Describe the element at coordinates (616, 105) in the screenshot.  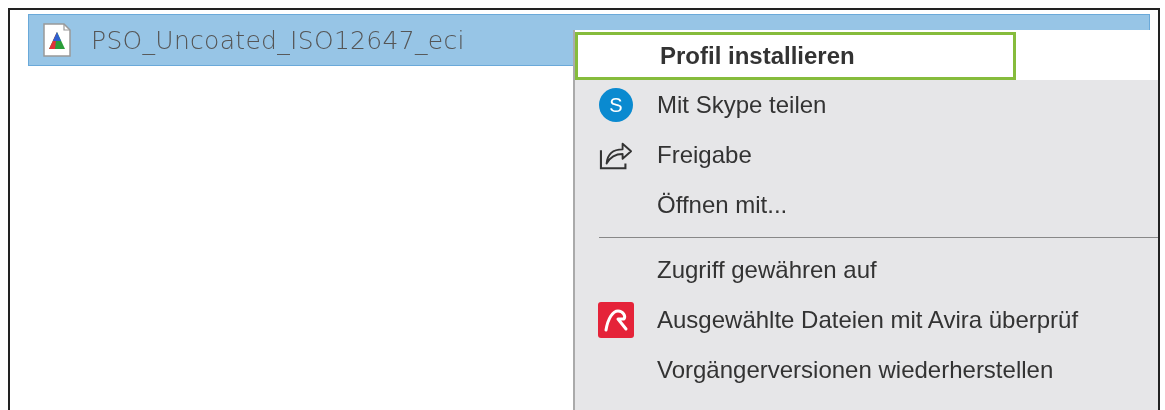
I see `skype-icon: S` at that location.